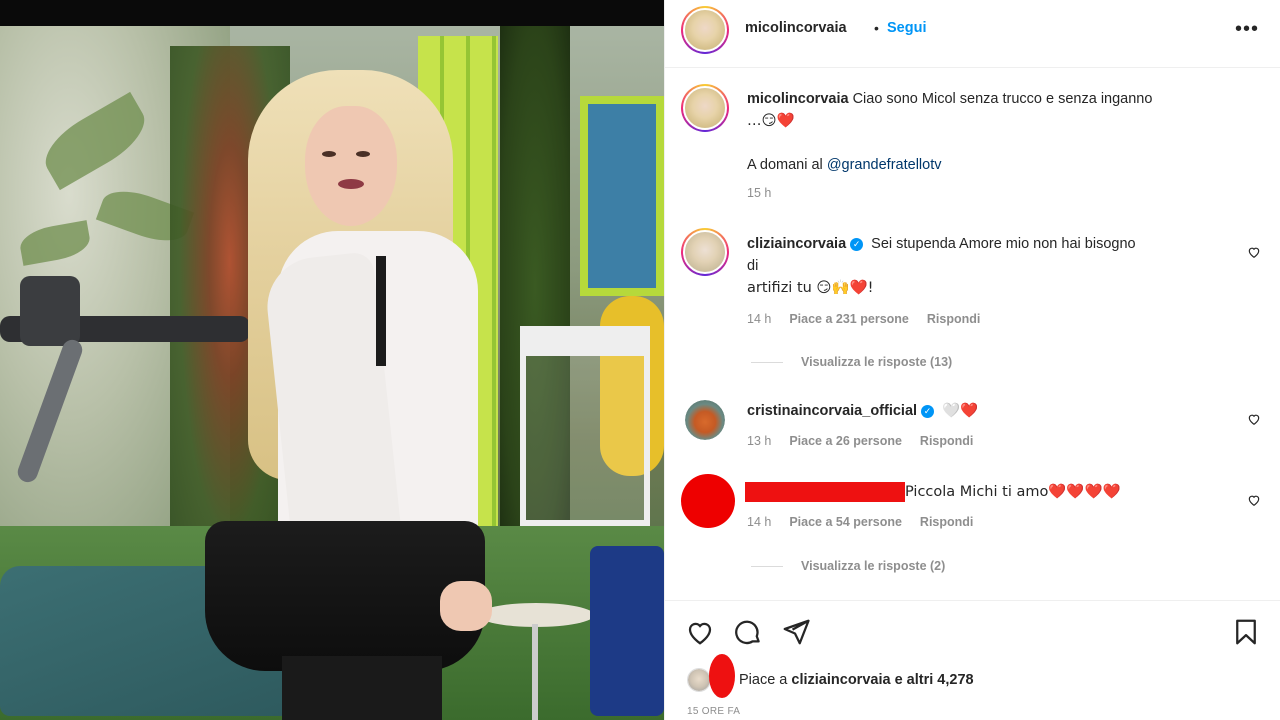 Image resolution: width=1280 pixels, height=720 pixels. I want to click on comment-likes-count: Piace a 26 persone, so click(845, 441).